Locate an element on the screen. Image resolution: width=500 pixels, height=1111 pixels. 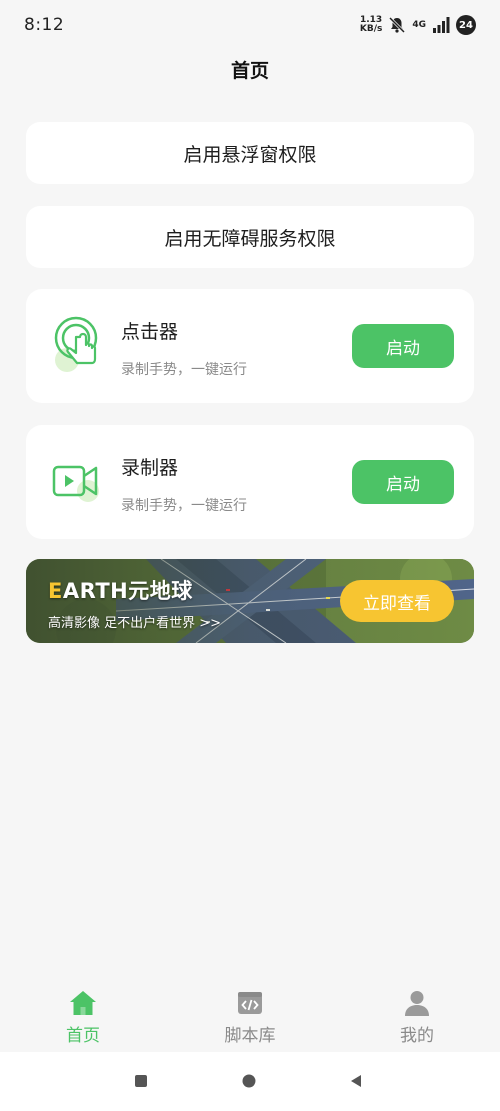
banner-subtitle: 高清影像 足不出户看世界 >> is located at coordinates (135, 623).